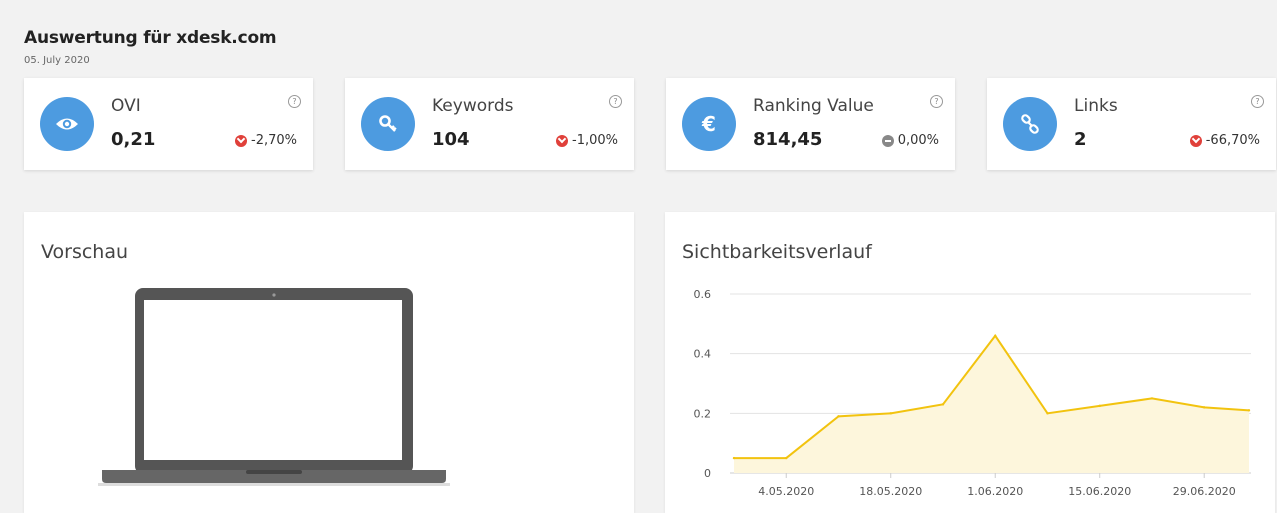  I want to click on kpi-change-value: 0,00%, so click(918, 140).